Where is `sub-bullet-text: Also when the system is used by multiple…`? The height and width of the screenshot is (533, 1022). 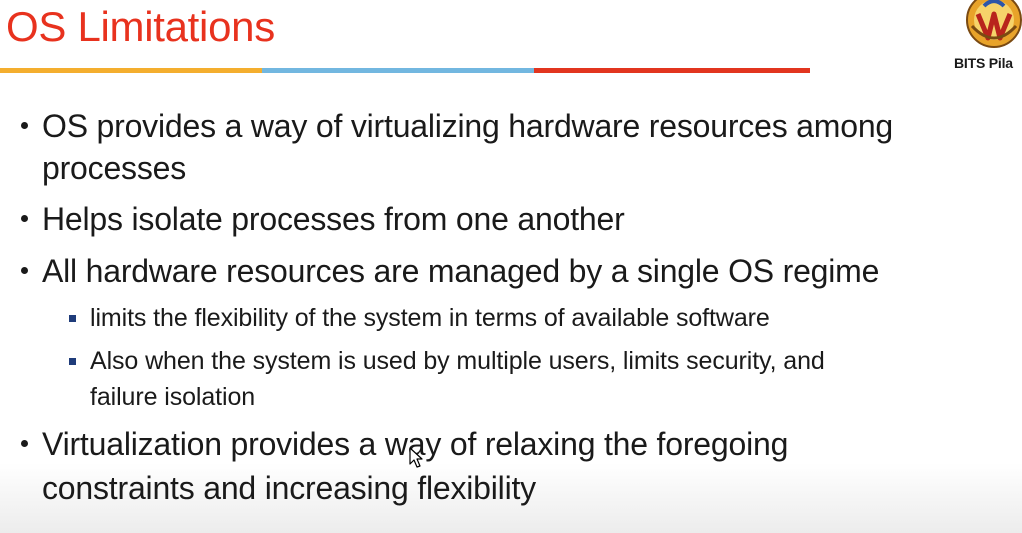 sub-bullet-text: Also when the system is used by multiple… is located at coordinates (457, 361).